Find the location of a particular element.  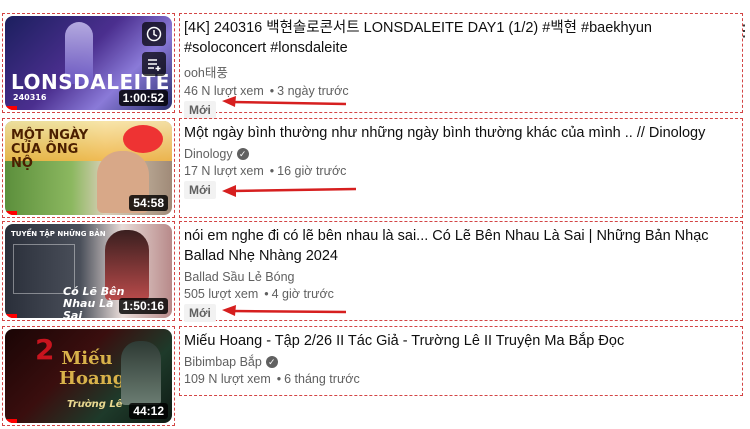

channel-name: Dinology ✓ is located at coordinates (461, 154).